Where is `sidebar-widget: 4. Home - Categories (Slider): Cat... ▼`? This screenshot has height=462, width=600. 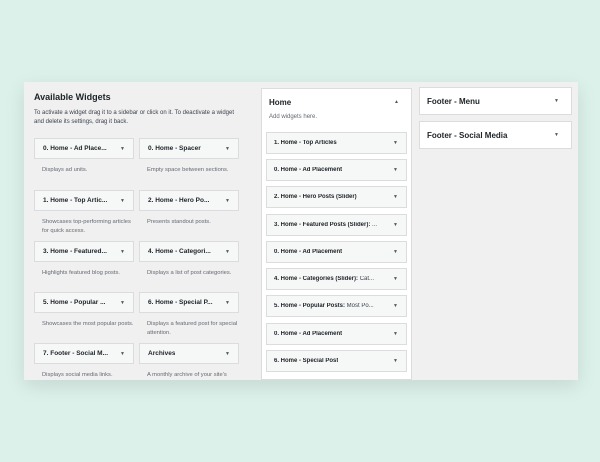 sidebar-widget: 4. Home - Categories (Slider): Cat... ▼ is located at coordinates (336, 279).